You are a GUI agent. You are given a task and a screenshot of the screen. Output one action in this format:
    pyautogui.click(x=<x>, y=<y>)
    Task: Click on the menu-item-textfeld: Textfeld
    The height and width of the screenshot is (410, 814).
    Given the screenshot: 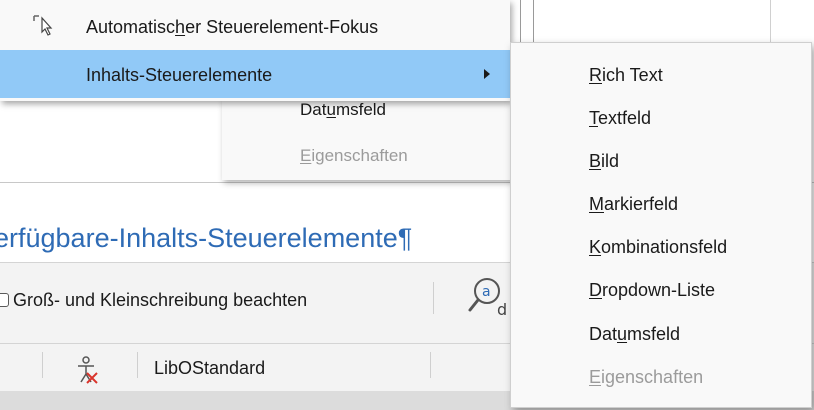 What is the action you would take?
    pyautogui.click(x=661, y=118)
    